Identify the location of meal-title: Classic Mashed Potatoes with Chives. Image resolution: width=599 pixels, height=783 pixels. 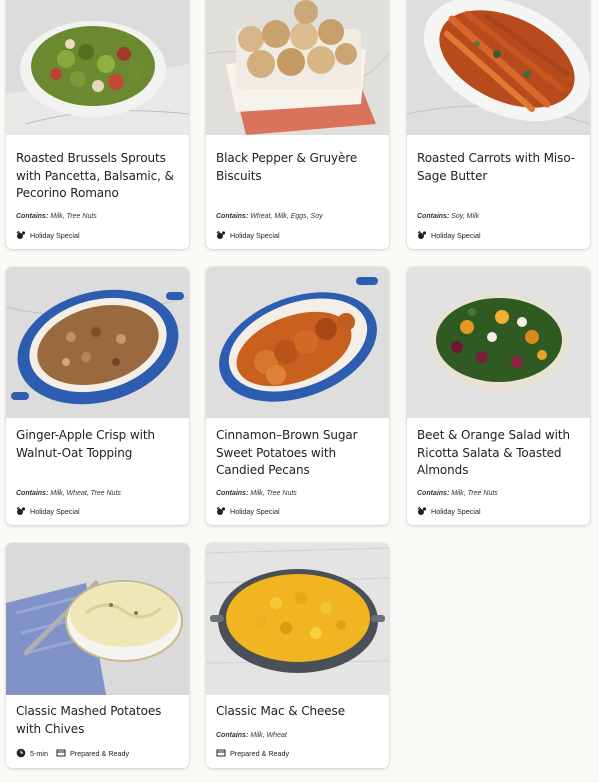
(98, 720).